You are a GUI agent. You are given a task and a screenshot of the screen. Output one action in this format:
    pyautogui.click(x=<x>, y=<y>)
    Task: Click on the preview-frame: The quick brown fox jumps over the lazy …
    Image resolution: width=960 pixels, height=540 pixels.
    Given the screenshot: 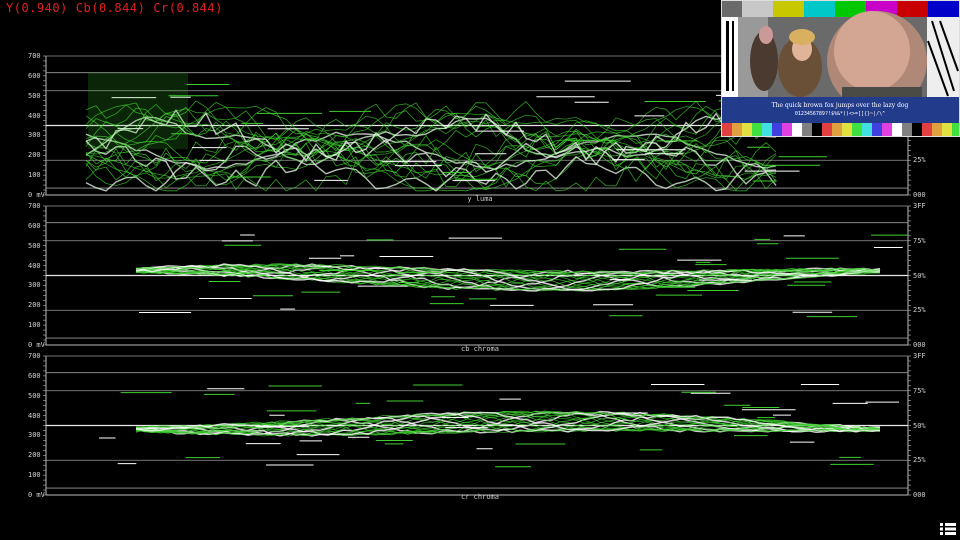 What is the action you would take?
    pyautogui.click(x=840, y=68)
    